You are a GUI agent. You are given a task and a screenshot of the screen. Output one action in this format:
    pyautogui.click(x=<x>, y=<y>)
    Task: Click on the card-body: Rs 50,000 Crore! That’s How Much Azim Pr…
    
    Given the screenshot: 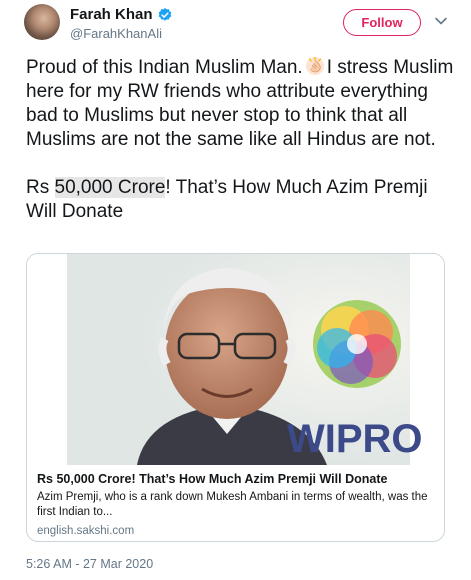 What is the action you would take?
    pyautogui.click(x=237, y=504)
    